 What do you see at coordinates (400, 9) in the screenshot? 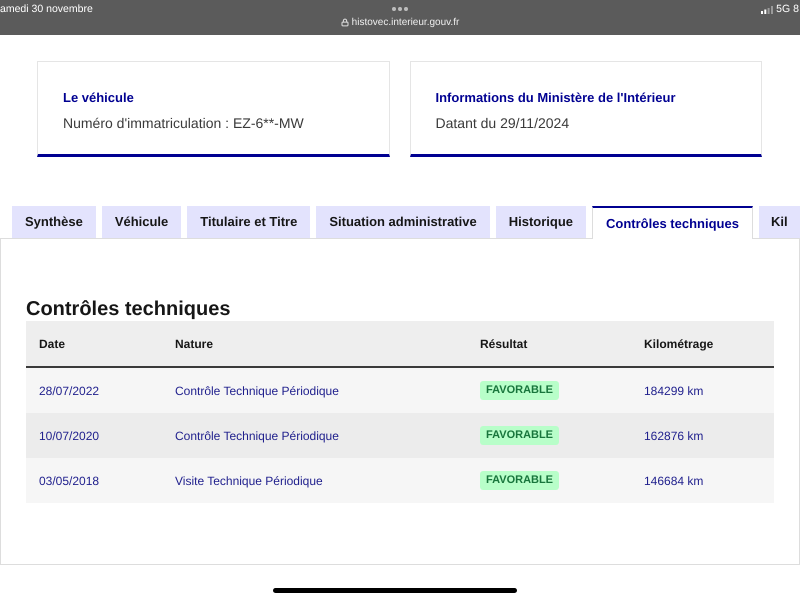
I see `more-dots-icon` at bounding box center [400, 9].